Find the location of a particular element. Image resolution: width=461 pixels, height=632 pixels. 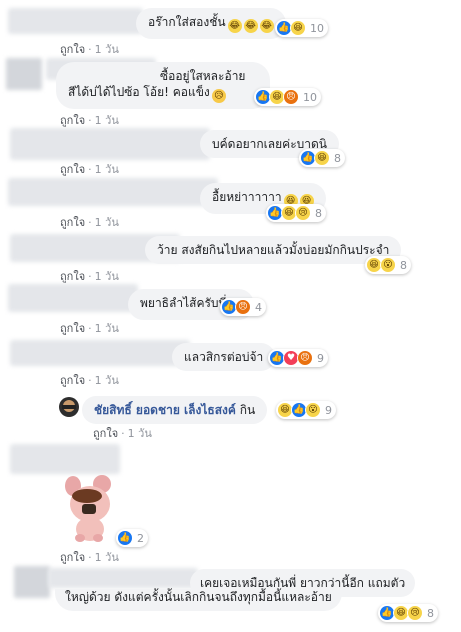

reaction-count: 4 is located at coordinates (258, 307).